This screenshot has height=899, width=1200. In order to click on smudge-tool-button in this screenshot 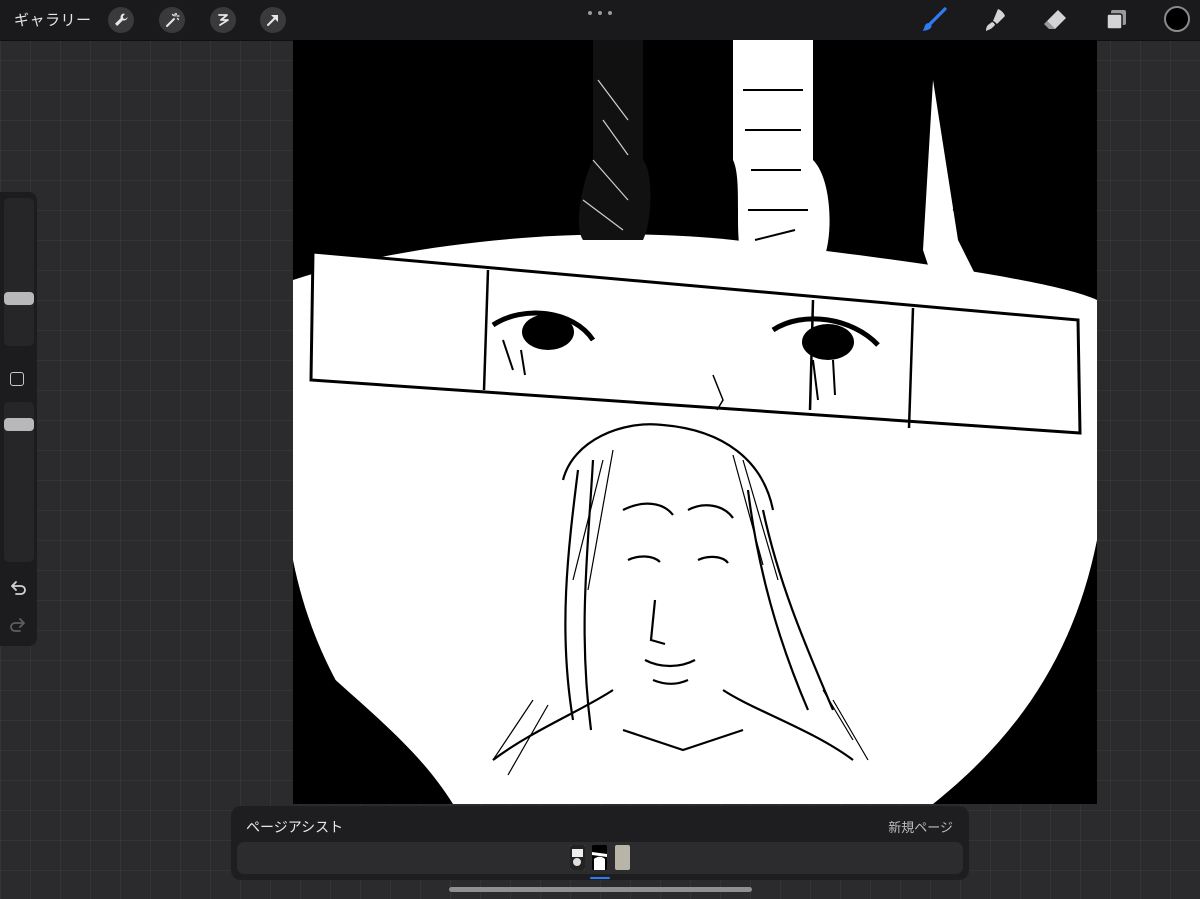, I will do `click(994, 20)`.